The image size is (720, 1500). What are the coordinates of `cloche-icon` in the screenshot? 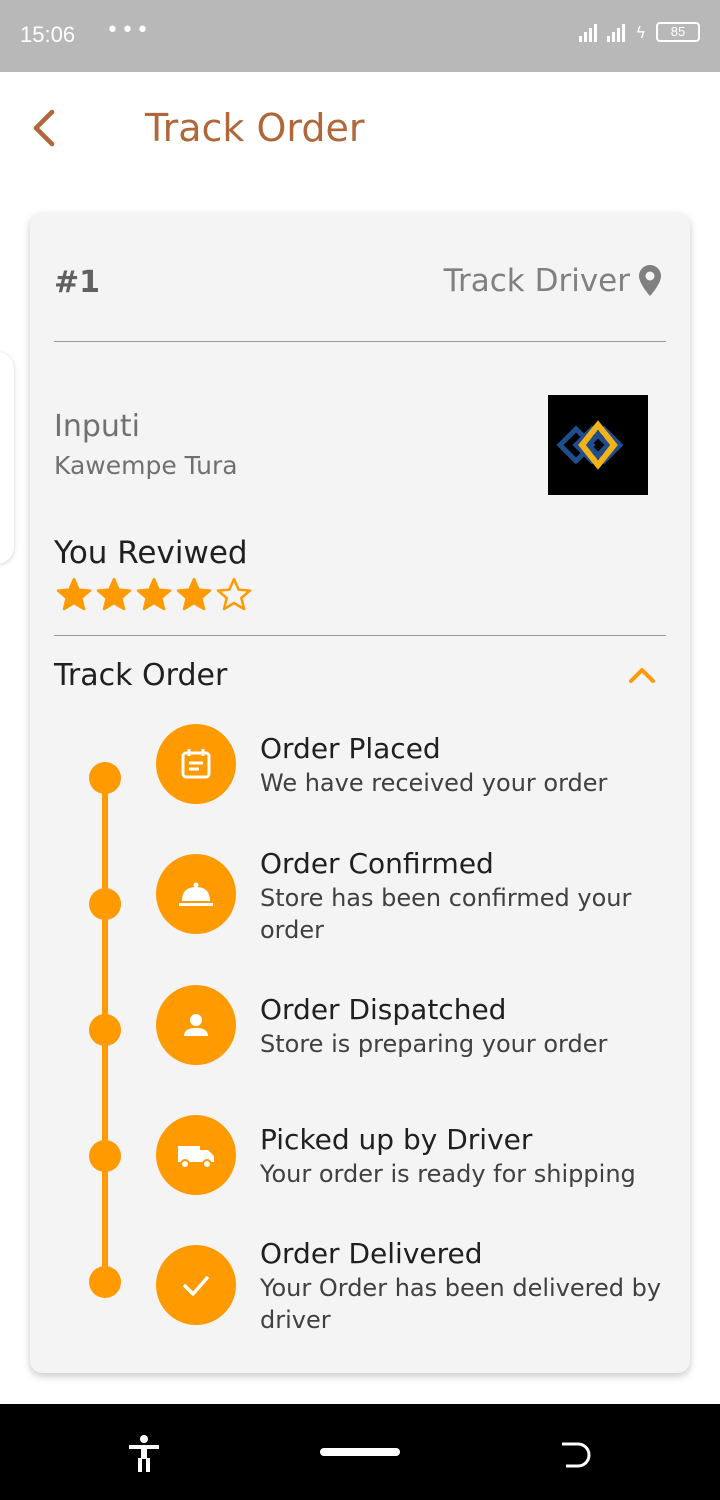 It's located at (196, 894).